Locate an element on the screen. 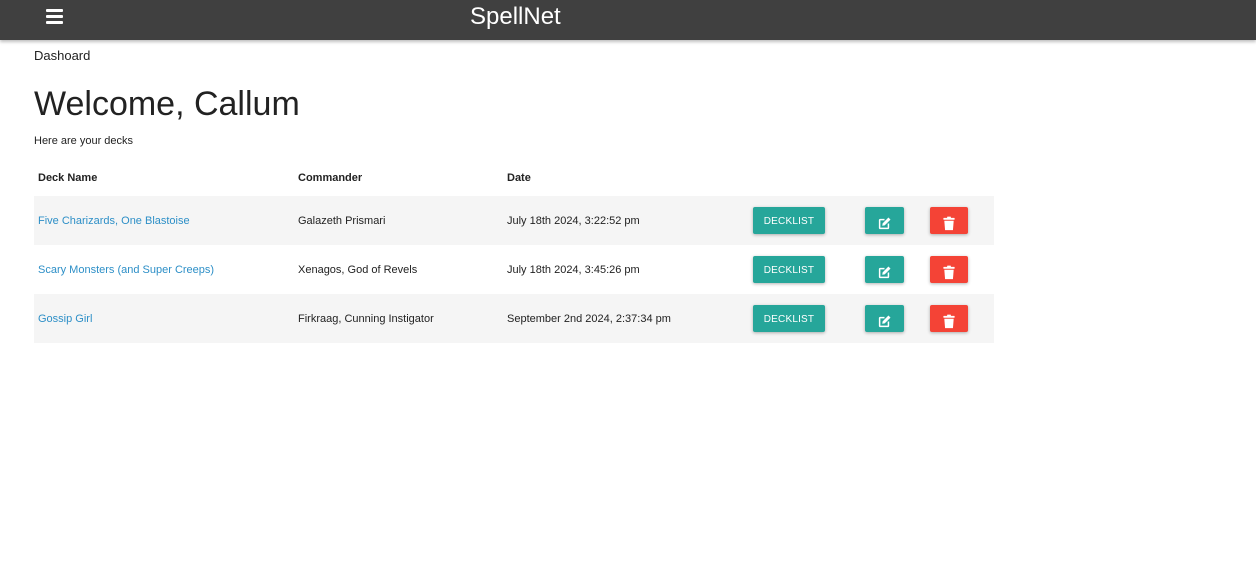 This screenshot has width=1256, height=564. date-cell: July 18th 2024, 3:45:26 pm is located at coordinates (573, 269).